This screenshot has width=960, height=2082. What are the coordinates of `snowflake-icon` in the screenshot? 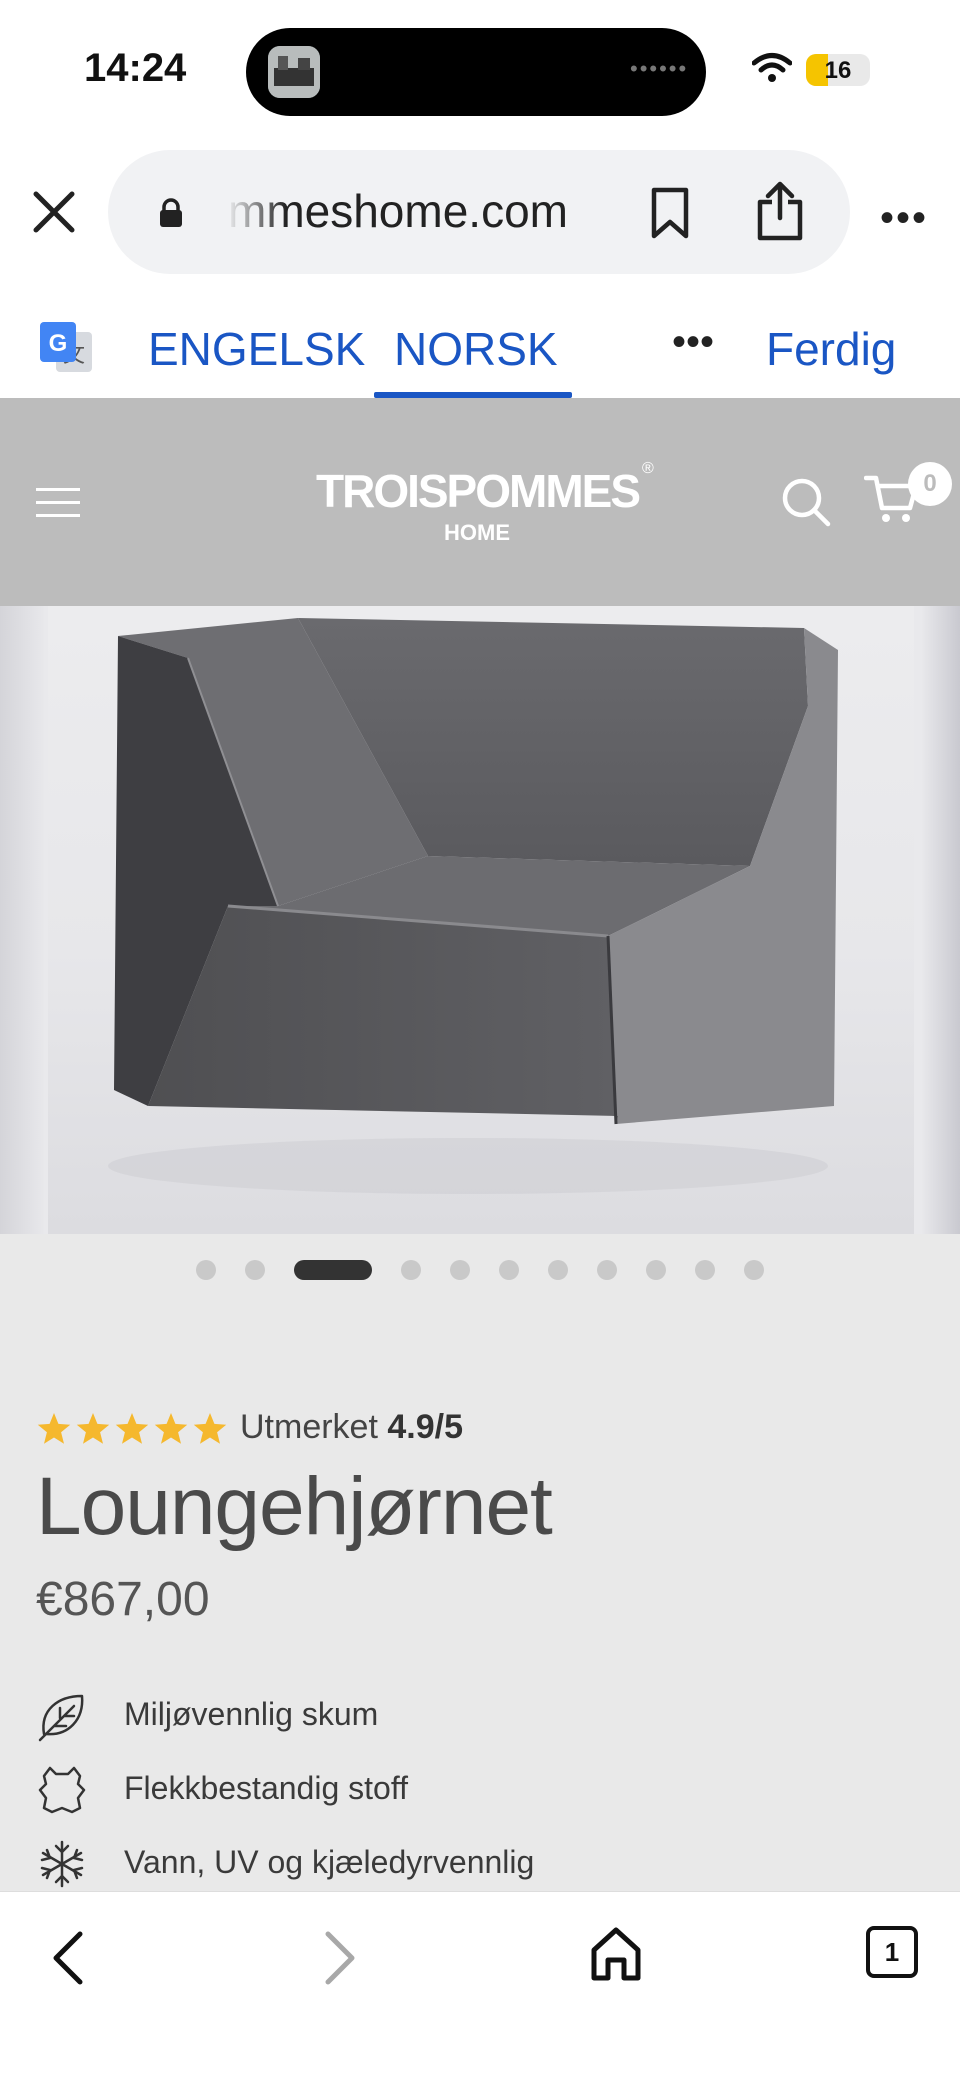 It's located at (62, 1866).